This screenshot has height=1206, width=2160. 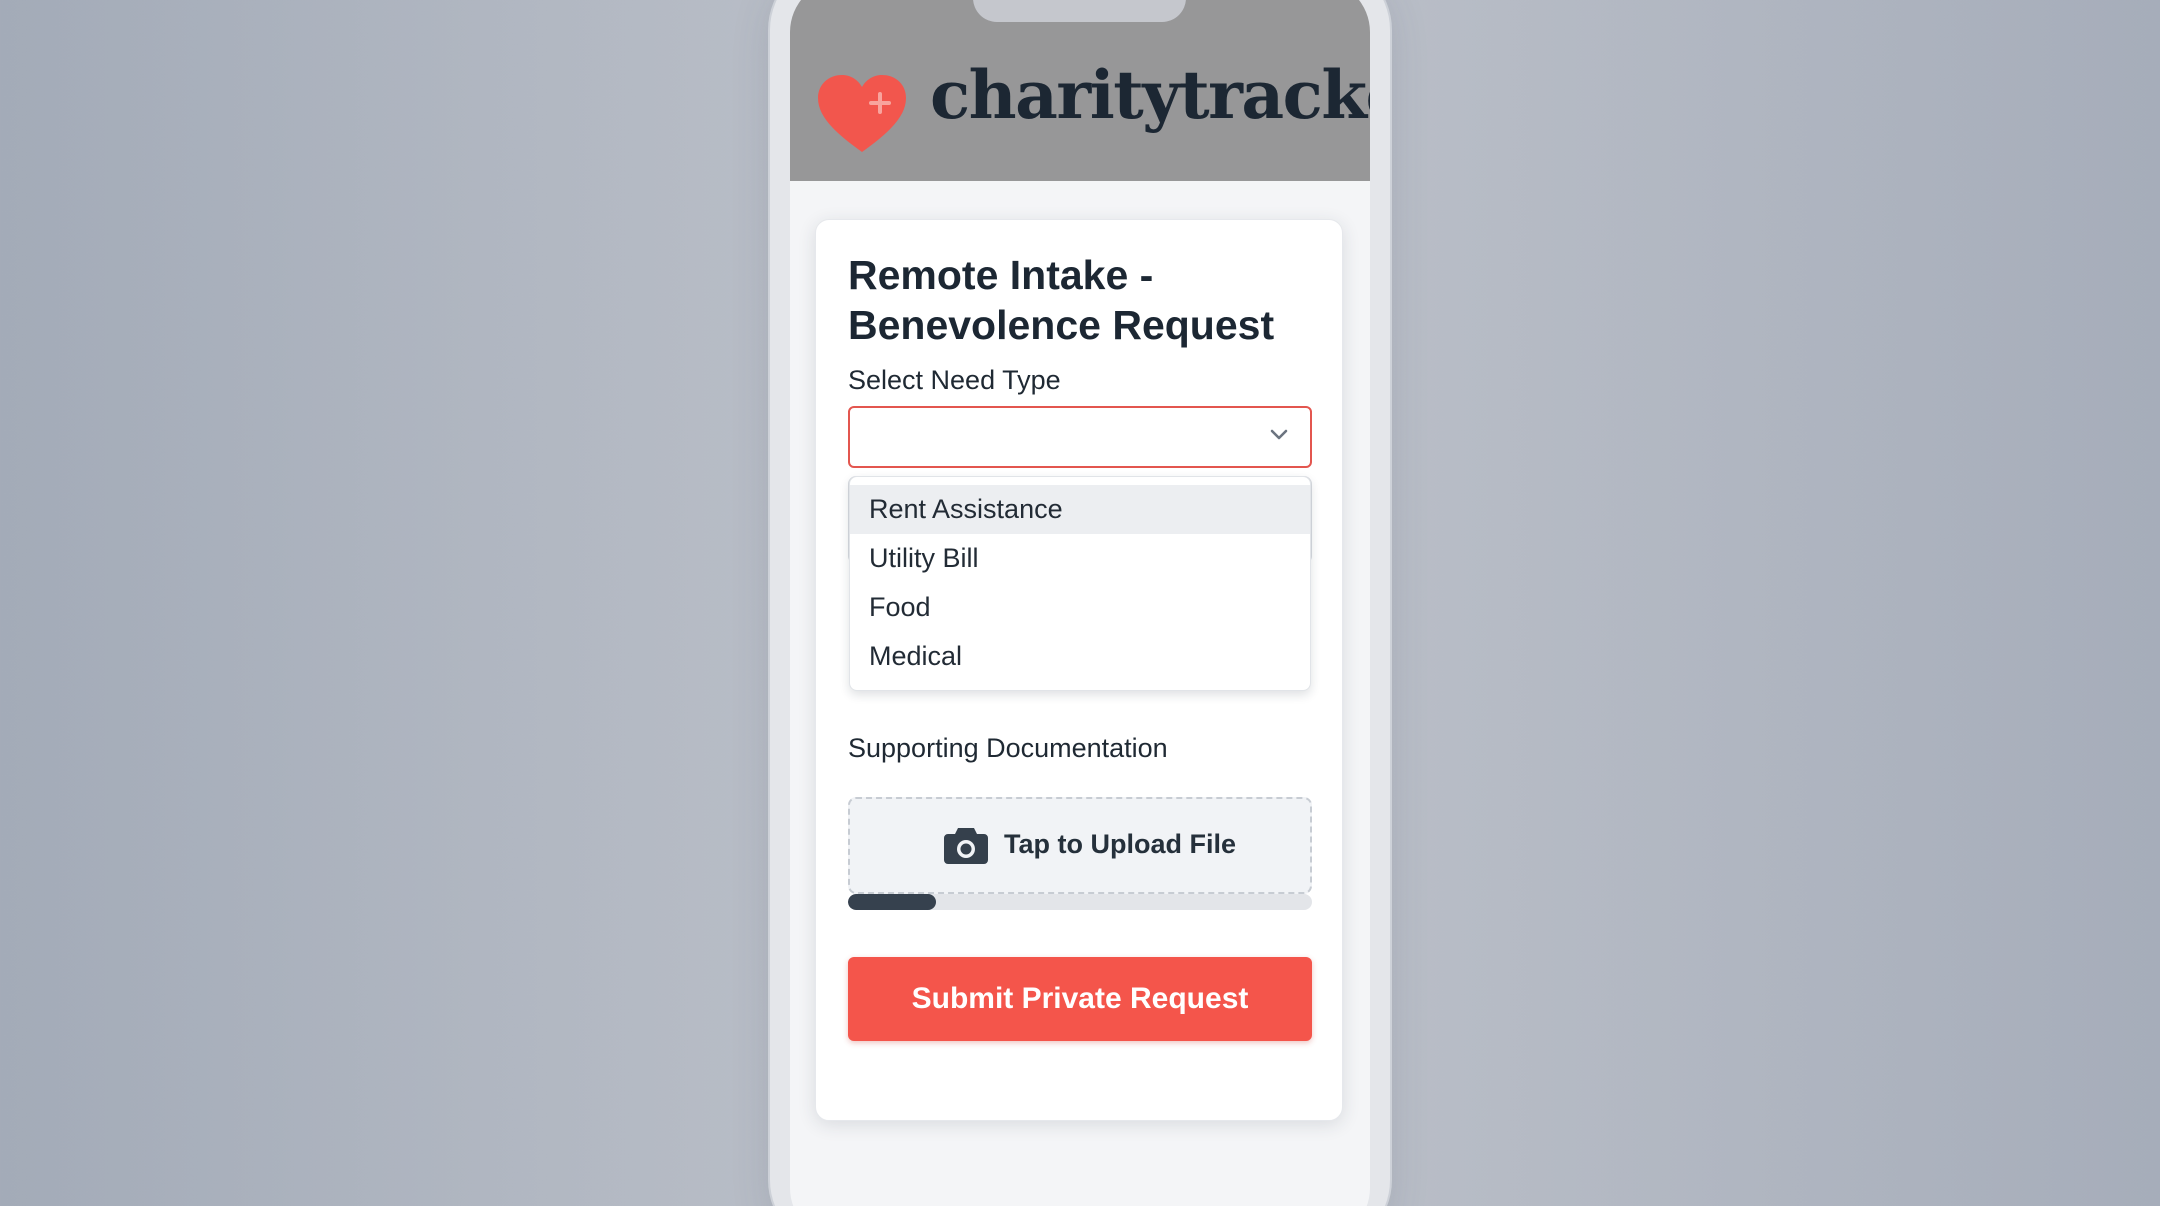 What do you see at coordinates (1120, 844) in the screenshot?
I see `upload-label: Tap to Upload File` at bounding box center [1120, 844].